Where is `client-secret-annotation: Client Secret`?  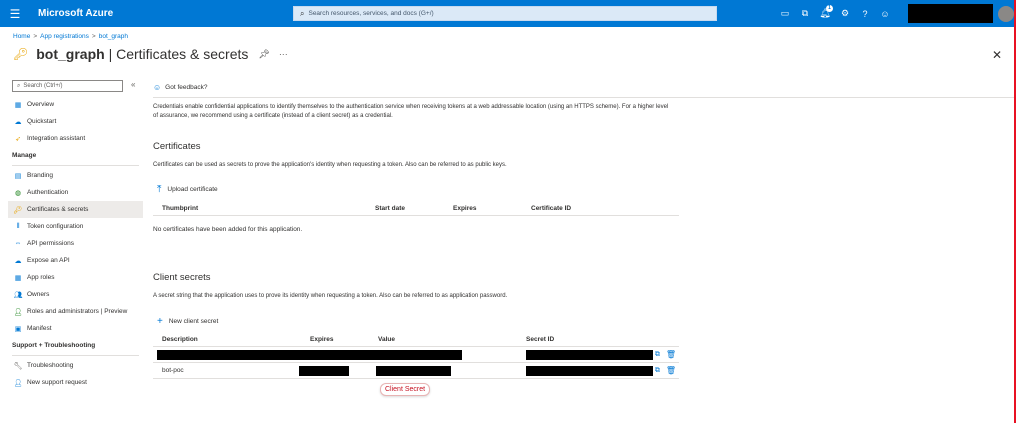
client-secret-annotation: Client Secret is located at coordinates (405, 389).